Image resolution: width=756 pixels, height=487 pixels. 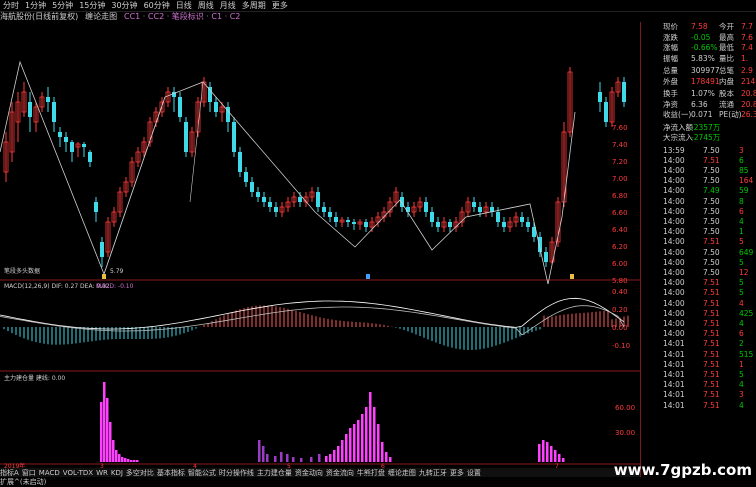 What do you see at coordinates (11, 5) in the screenshot?
I see `period-tab-0: 分时` at bounding box center [11, 5].